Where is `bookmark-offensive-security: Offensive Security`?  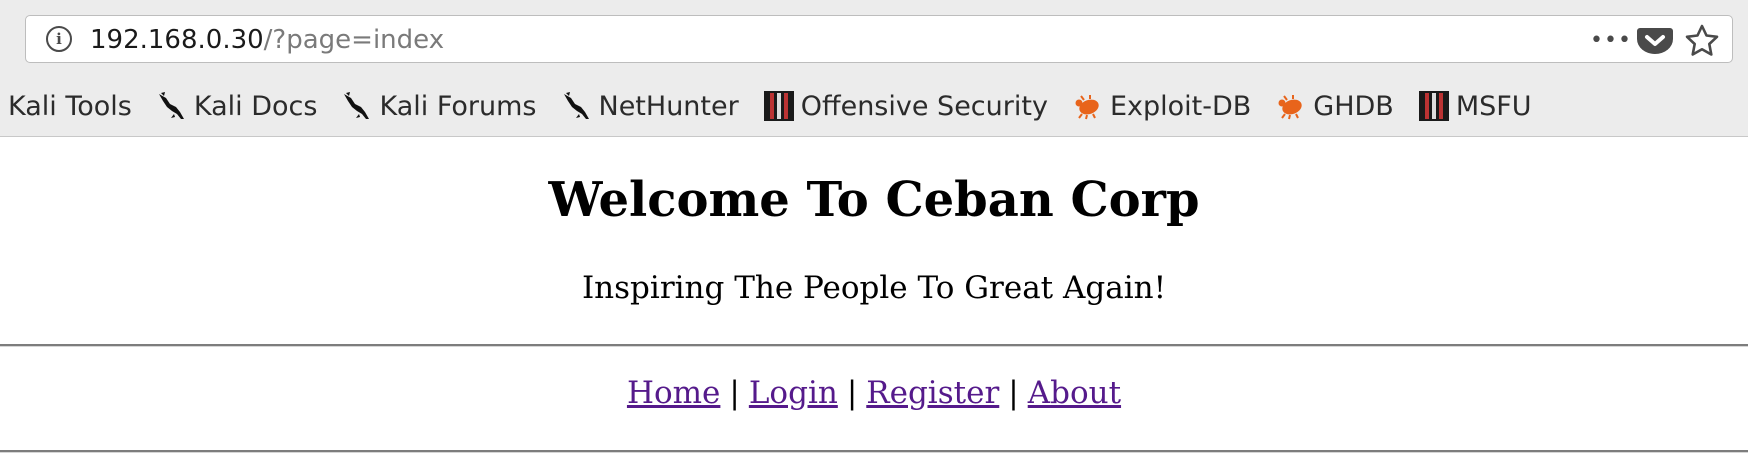 bookmark-offensive-security: Offensive Security is located at coordinates (905, 106).